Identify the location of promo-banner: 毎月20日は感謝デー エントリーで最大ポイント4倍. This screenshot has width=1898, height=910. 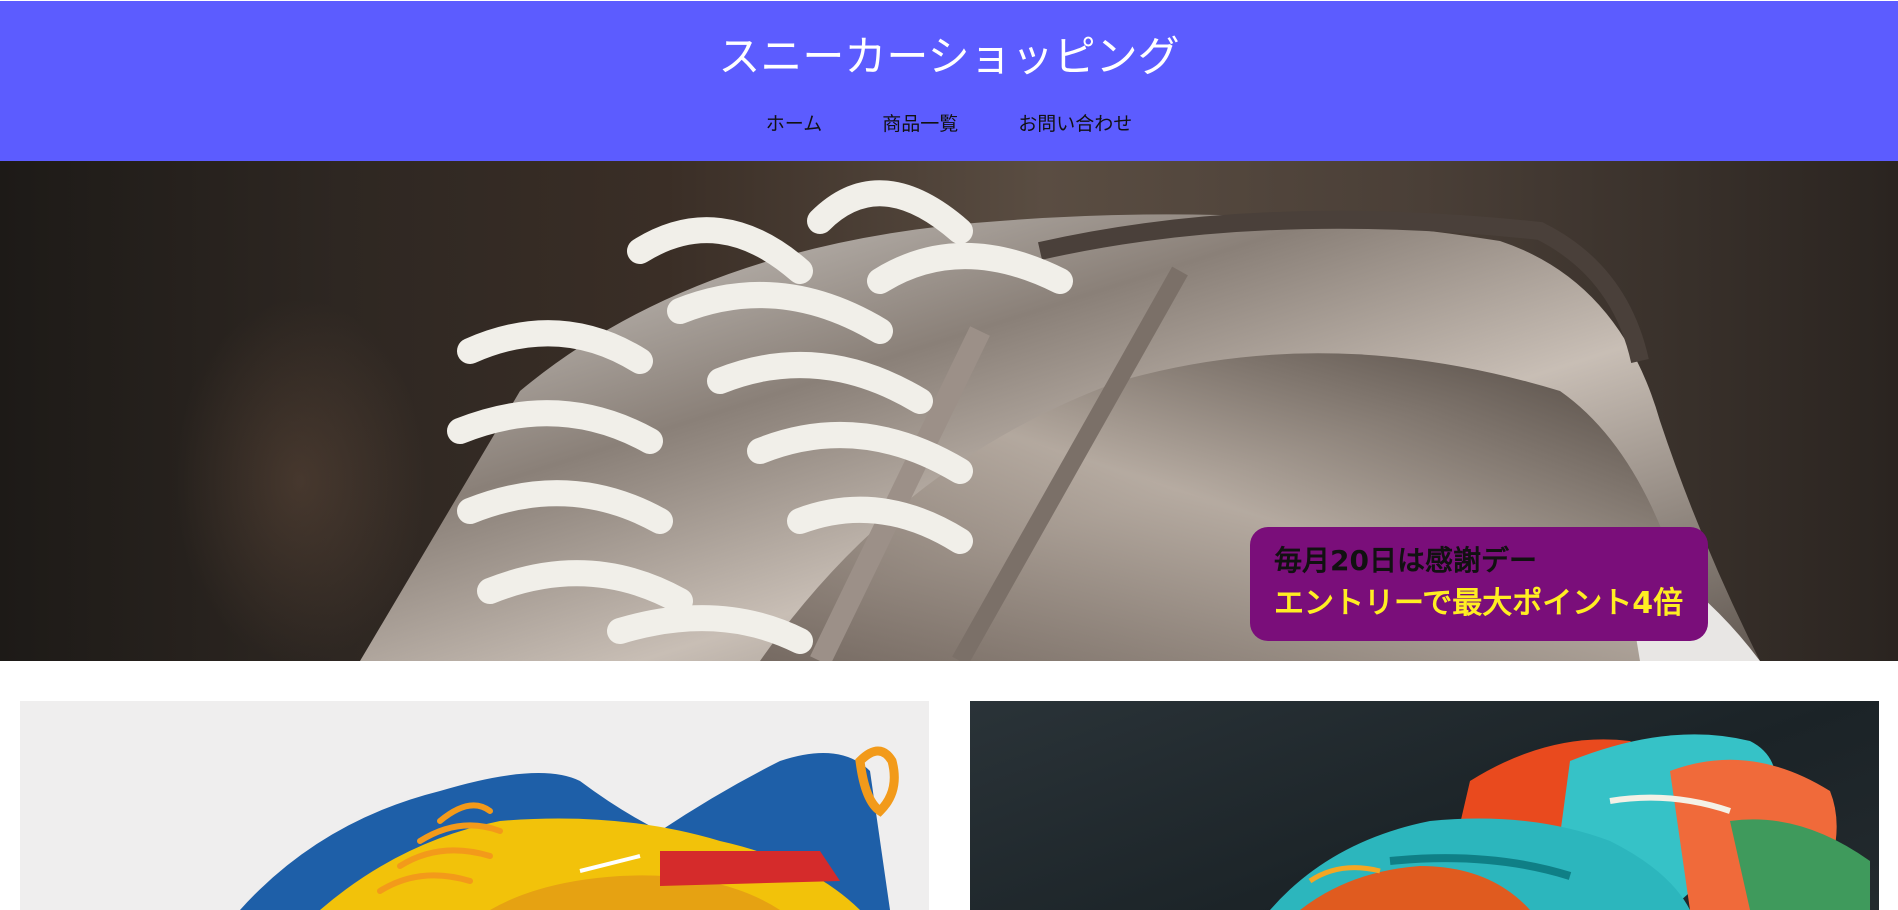
(1479, 584).